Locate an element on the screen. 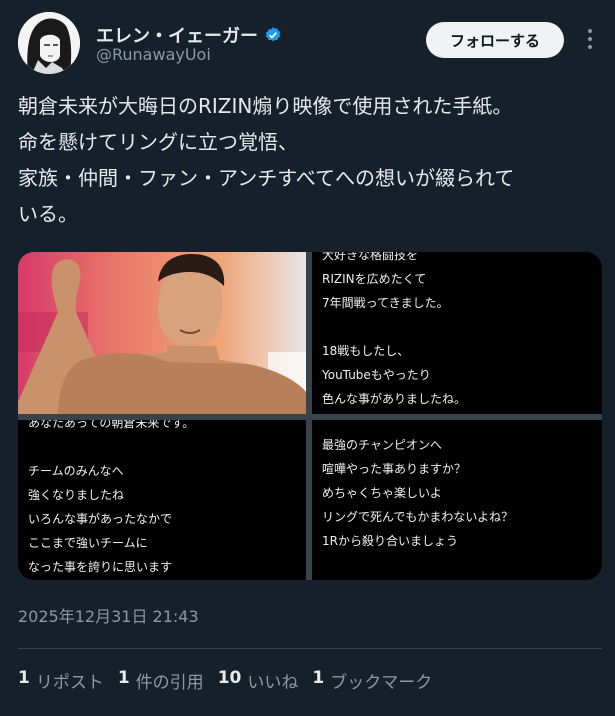 The width and height of the screenshot is (615, 716). fighter-photo-icon is located at coordinates (162, 333).